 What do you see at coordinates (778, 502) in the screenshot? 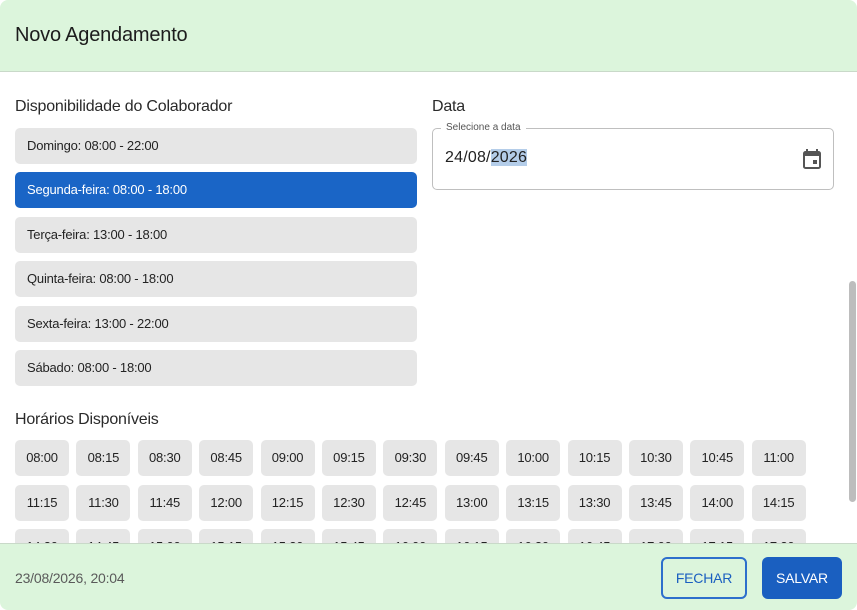
I see `time-slot-button: 14:15` at bounding box center [778, 502].